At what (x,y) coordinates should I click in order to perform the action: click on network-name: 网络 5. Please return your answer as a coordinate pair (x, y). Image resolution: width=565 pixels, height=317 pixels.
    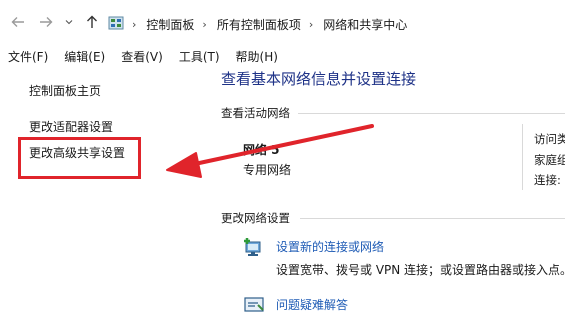
    Looking at the image, I should click on (261, 150).